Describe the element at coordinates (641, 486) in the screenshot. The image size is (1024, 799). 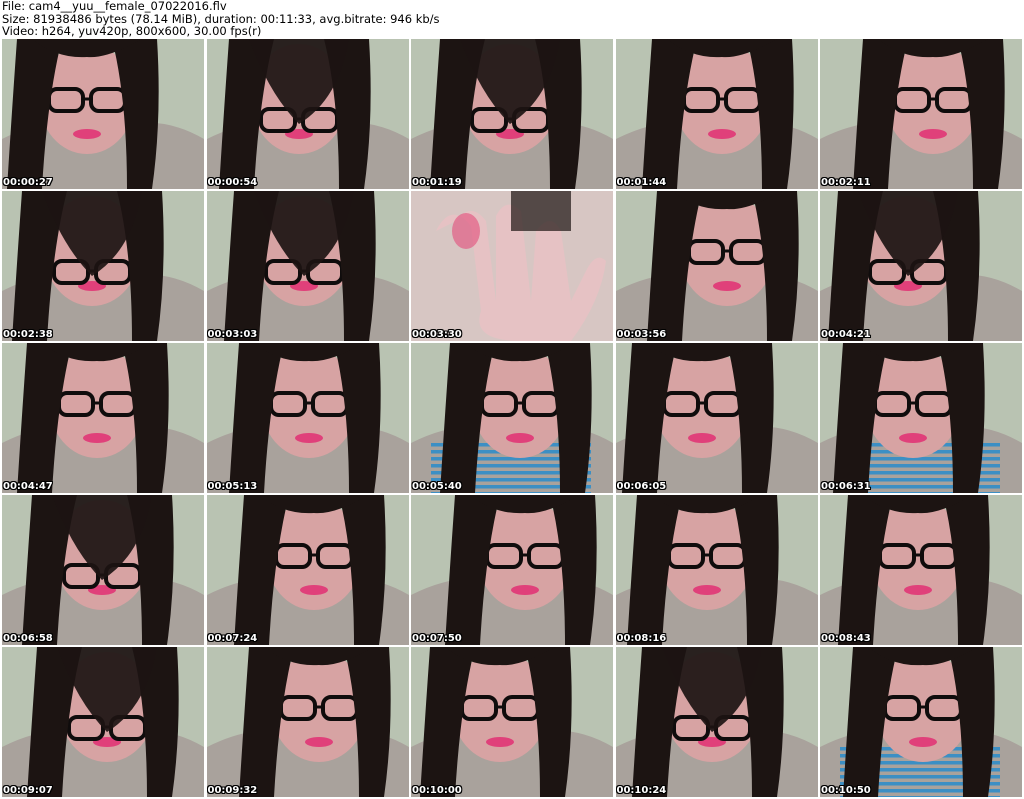
I see `timestamp-label: 00:06:05` at that location.